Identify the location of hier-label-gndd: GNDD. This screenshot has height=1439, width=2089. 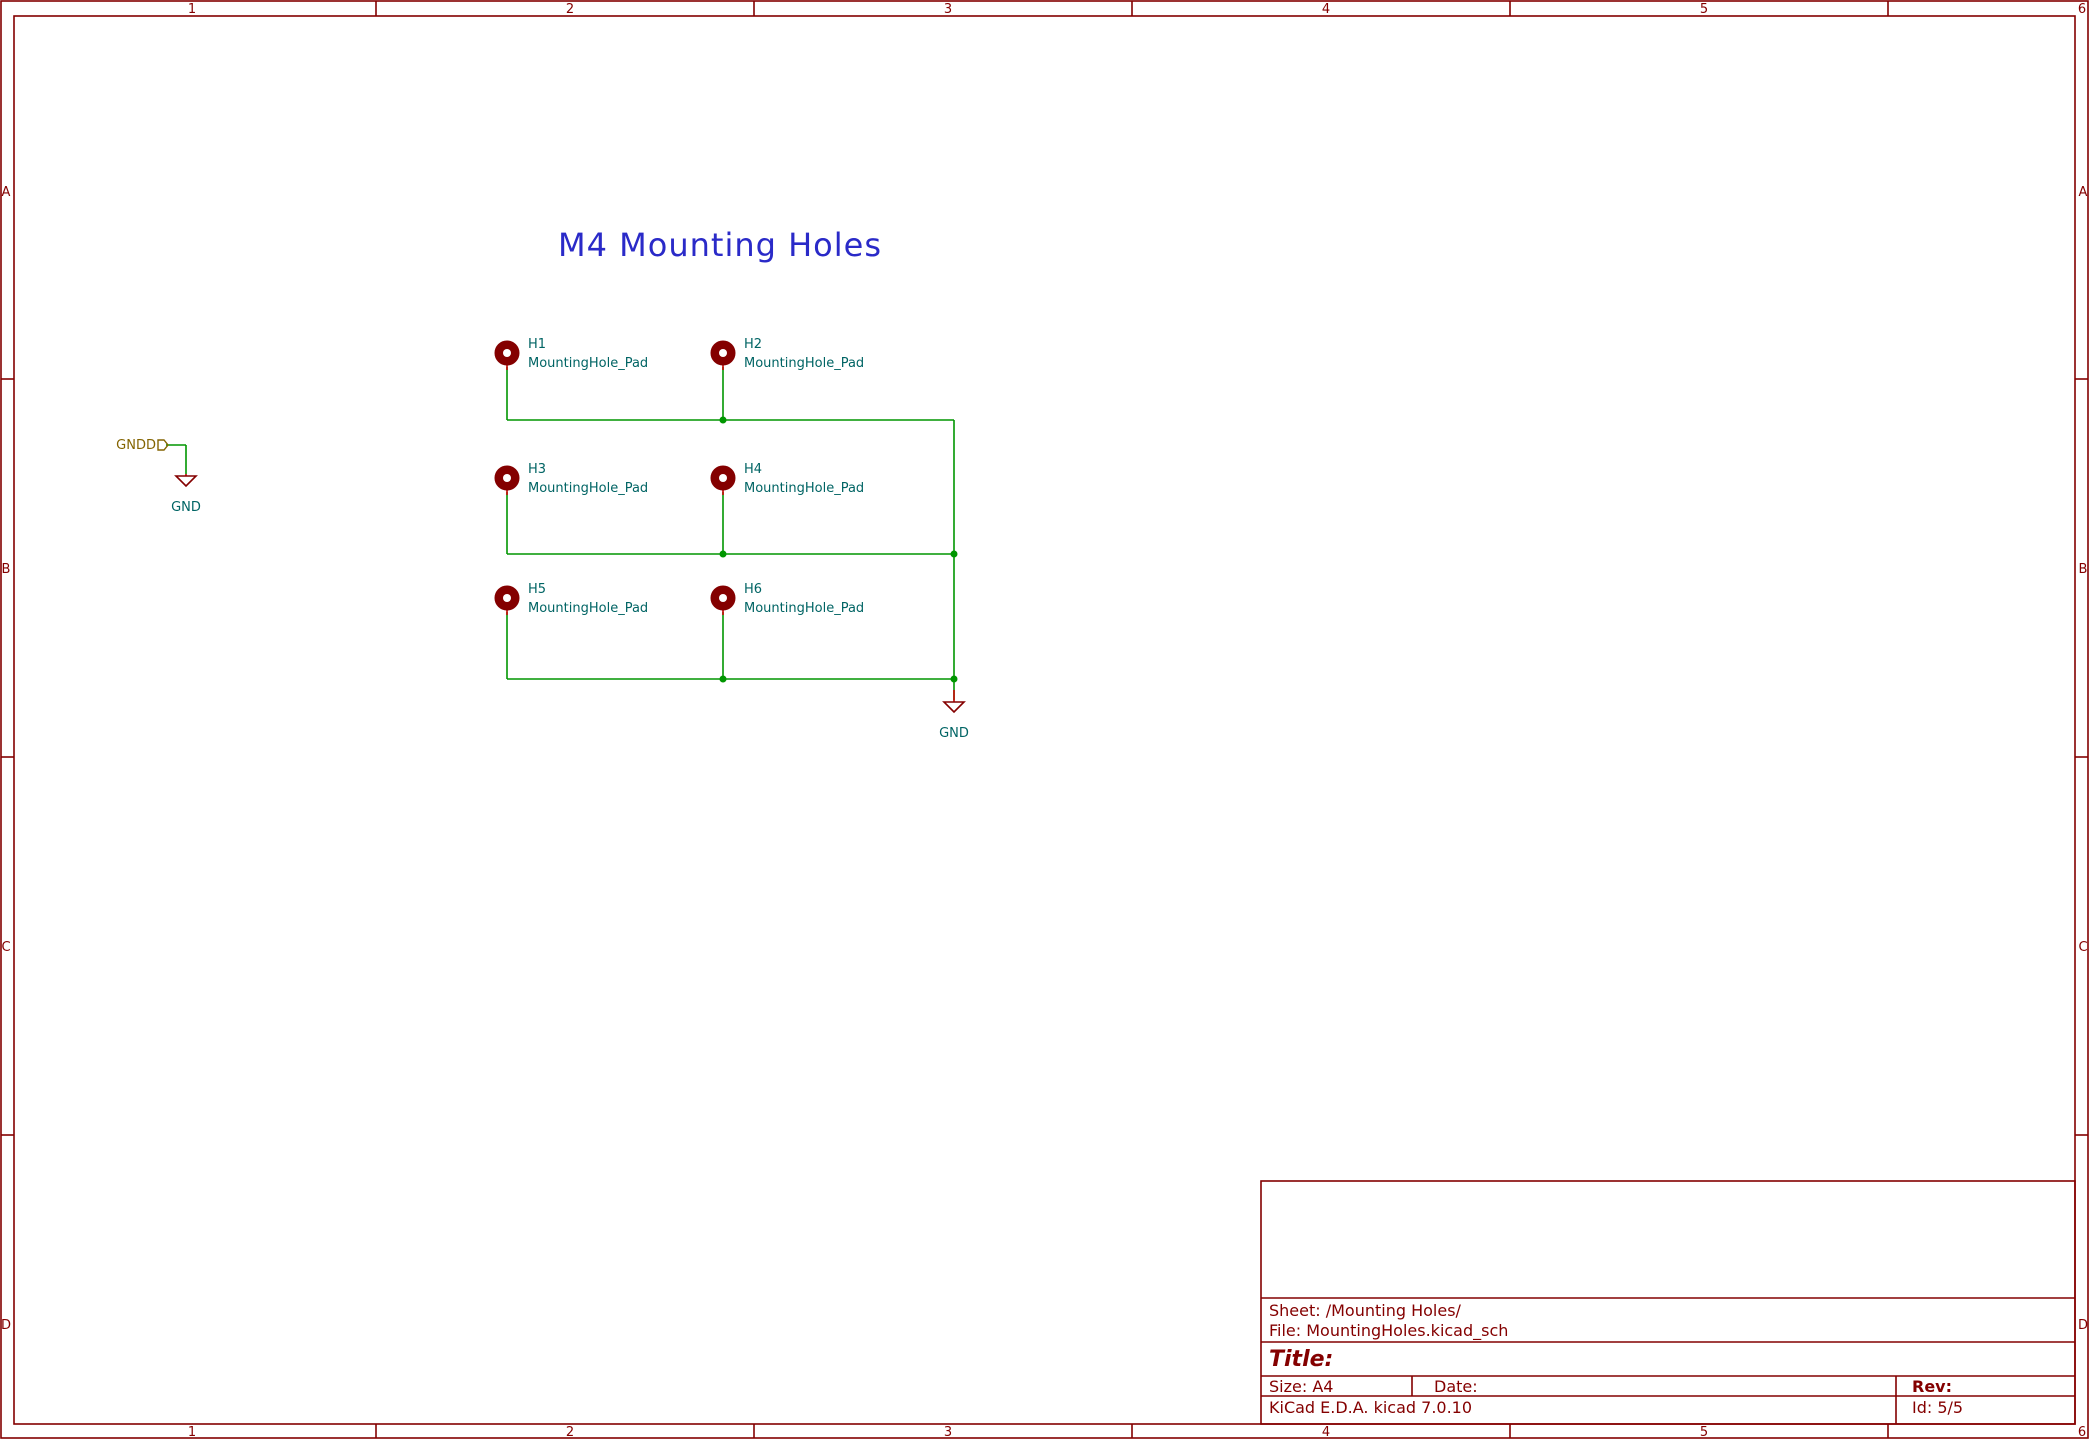
(142, 445).